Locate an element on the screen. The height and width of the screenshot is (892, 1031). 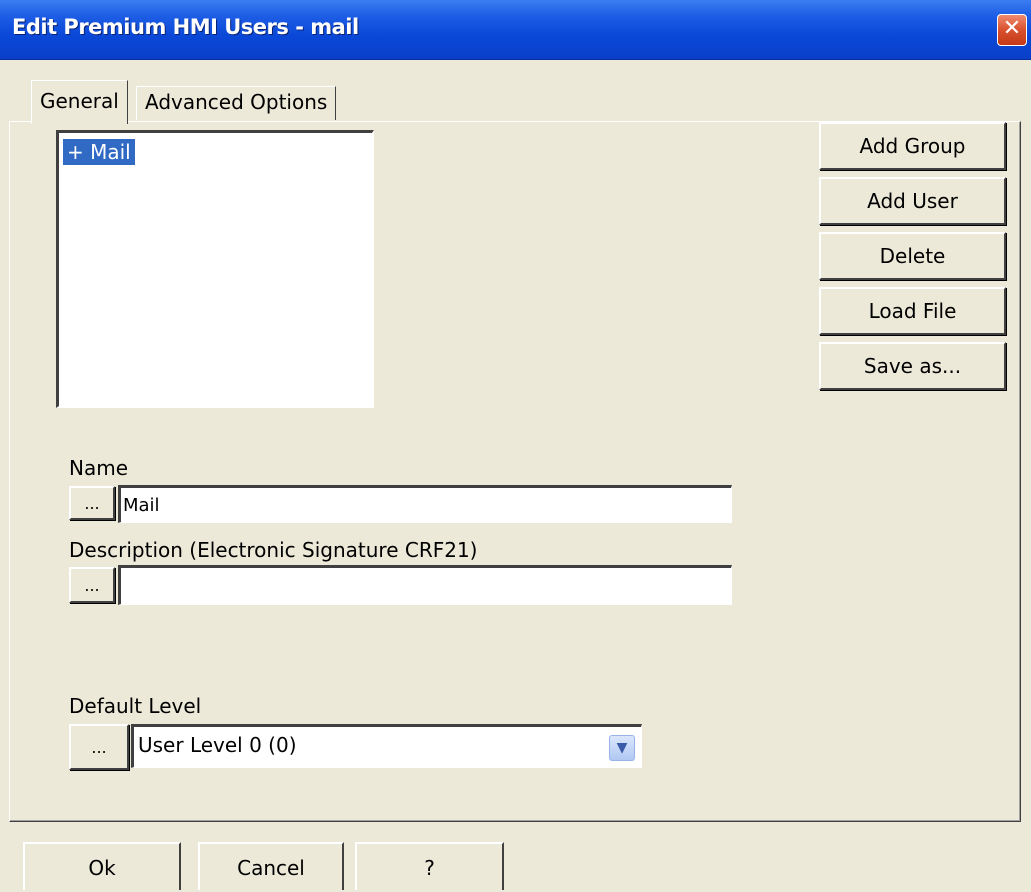
help-button: ? is located at coordinates (429, 866).